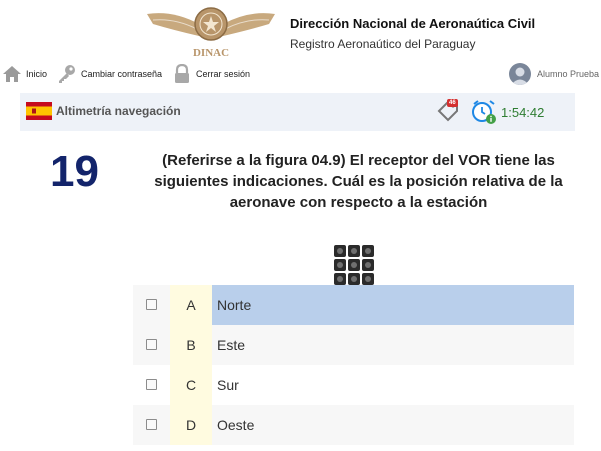 This screenshot has width=601, height=451. I want to click on key-icon, so click(67, 74).